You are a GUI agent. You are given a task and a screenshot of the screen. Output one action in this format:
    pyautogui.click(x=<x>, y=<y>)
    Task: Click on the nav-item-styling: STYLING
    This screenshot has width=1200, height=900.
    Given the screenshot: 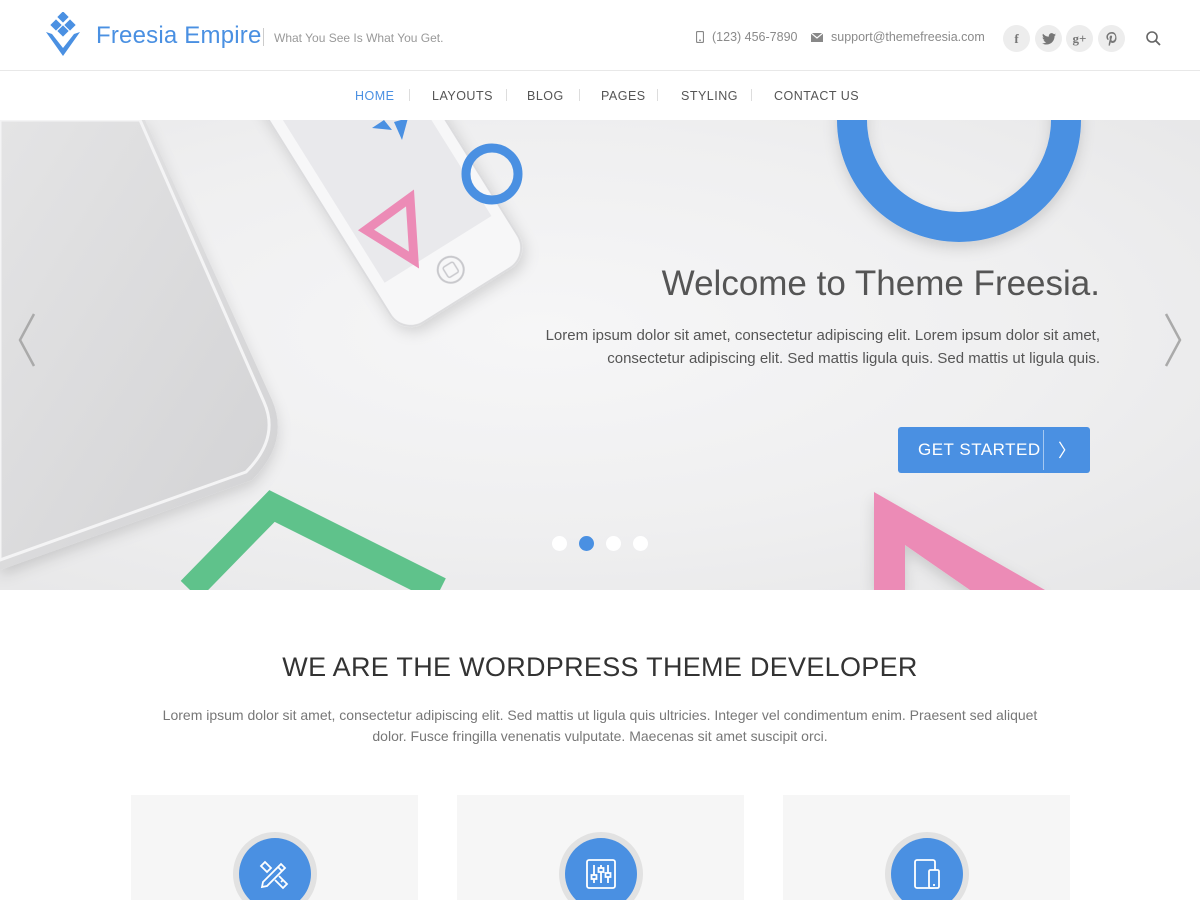 What is the action you would take?
    pyautogui.click(x=709, y=96)
    